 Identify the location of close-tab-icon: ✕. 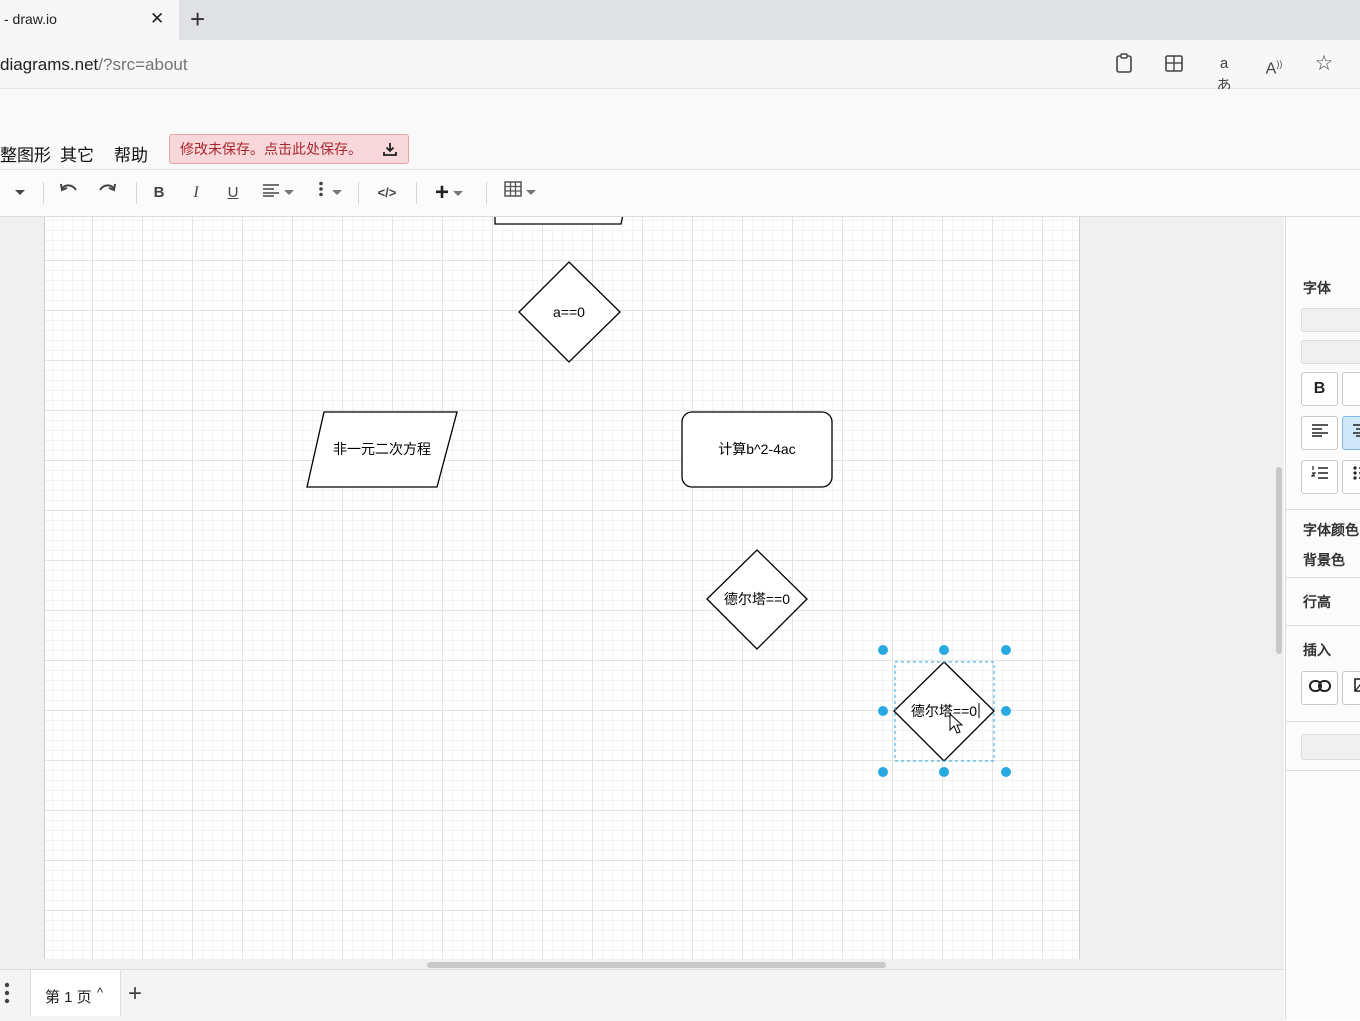
(157, 19).